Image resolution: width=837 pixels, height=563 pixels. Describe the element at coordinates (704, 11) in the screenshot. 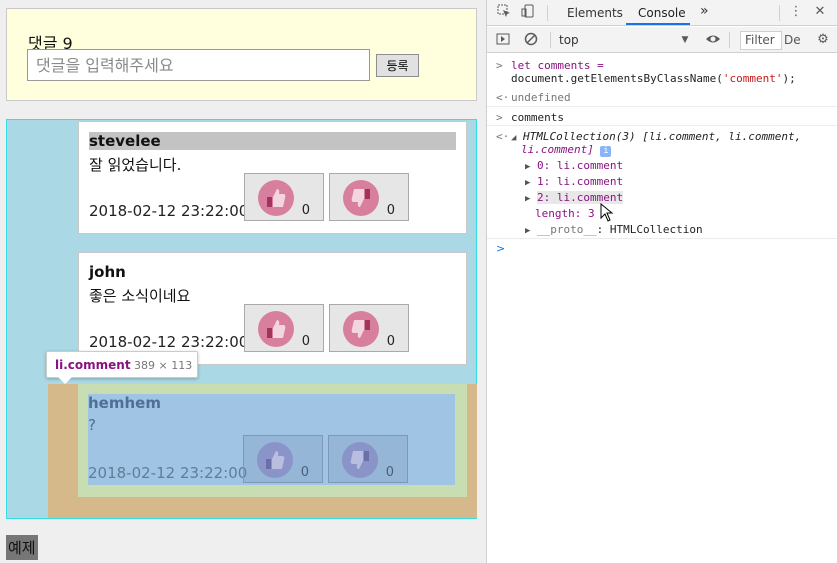

I see `more-tabs-button: »` at that location.